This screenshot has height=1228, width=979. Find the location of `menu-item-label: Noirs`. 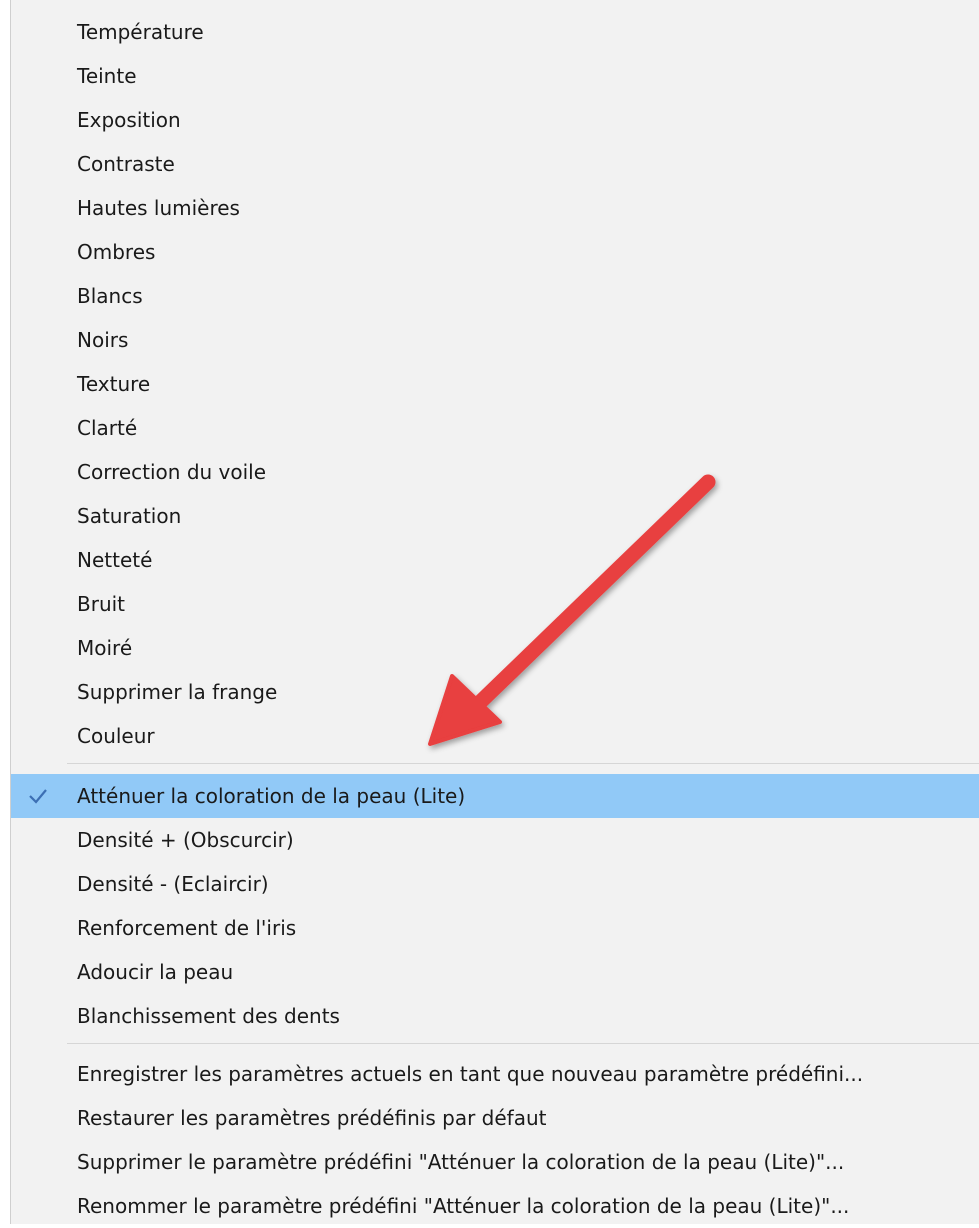

menu-item-label: Noirs is located at coordinates (103, 340).